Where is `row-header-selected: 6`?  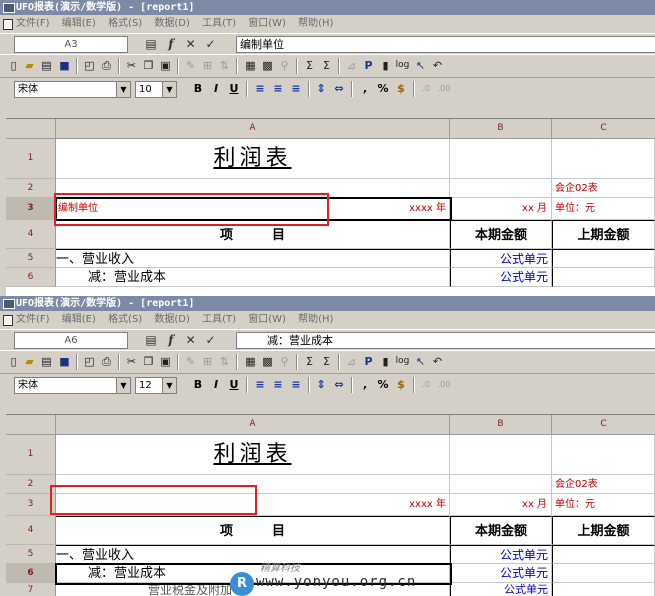
row-header-selected: 6 is located at coordinates (31, 573).